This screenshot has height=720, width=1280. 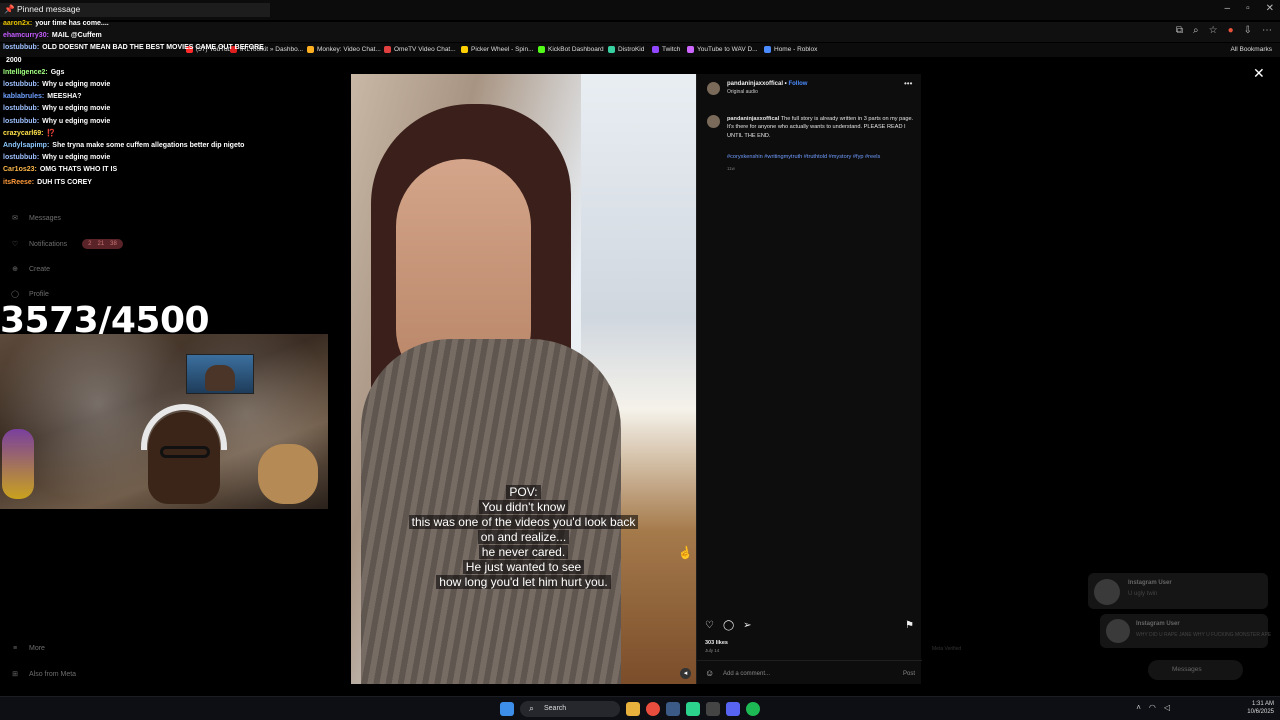 What do you see at coordinates (716, 643) in the screenshot?
I see `like-count-text: 303 likes` at bounding box center [716, 643].